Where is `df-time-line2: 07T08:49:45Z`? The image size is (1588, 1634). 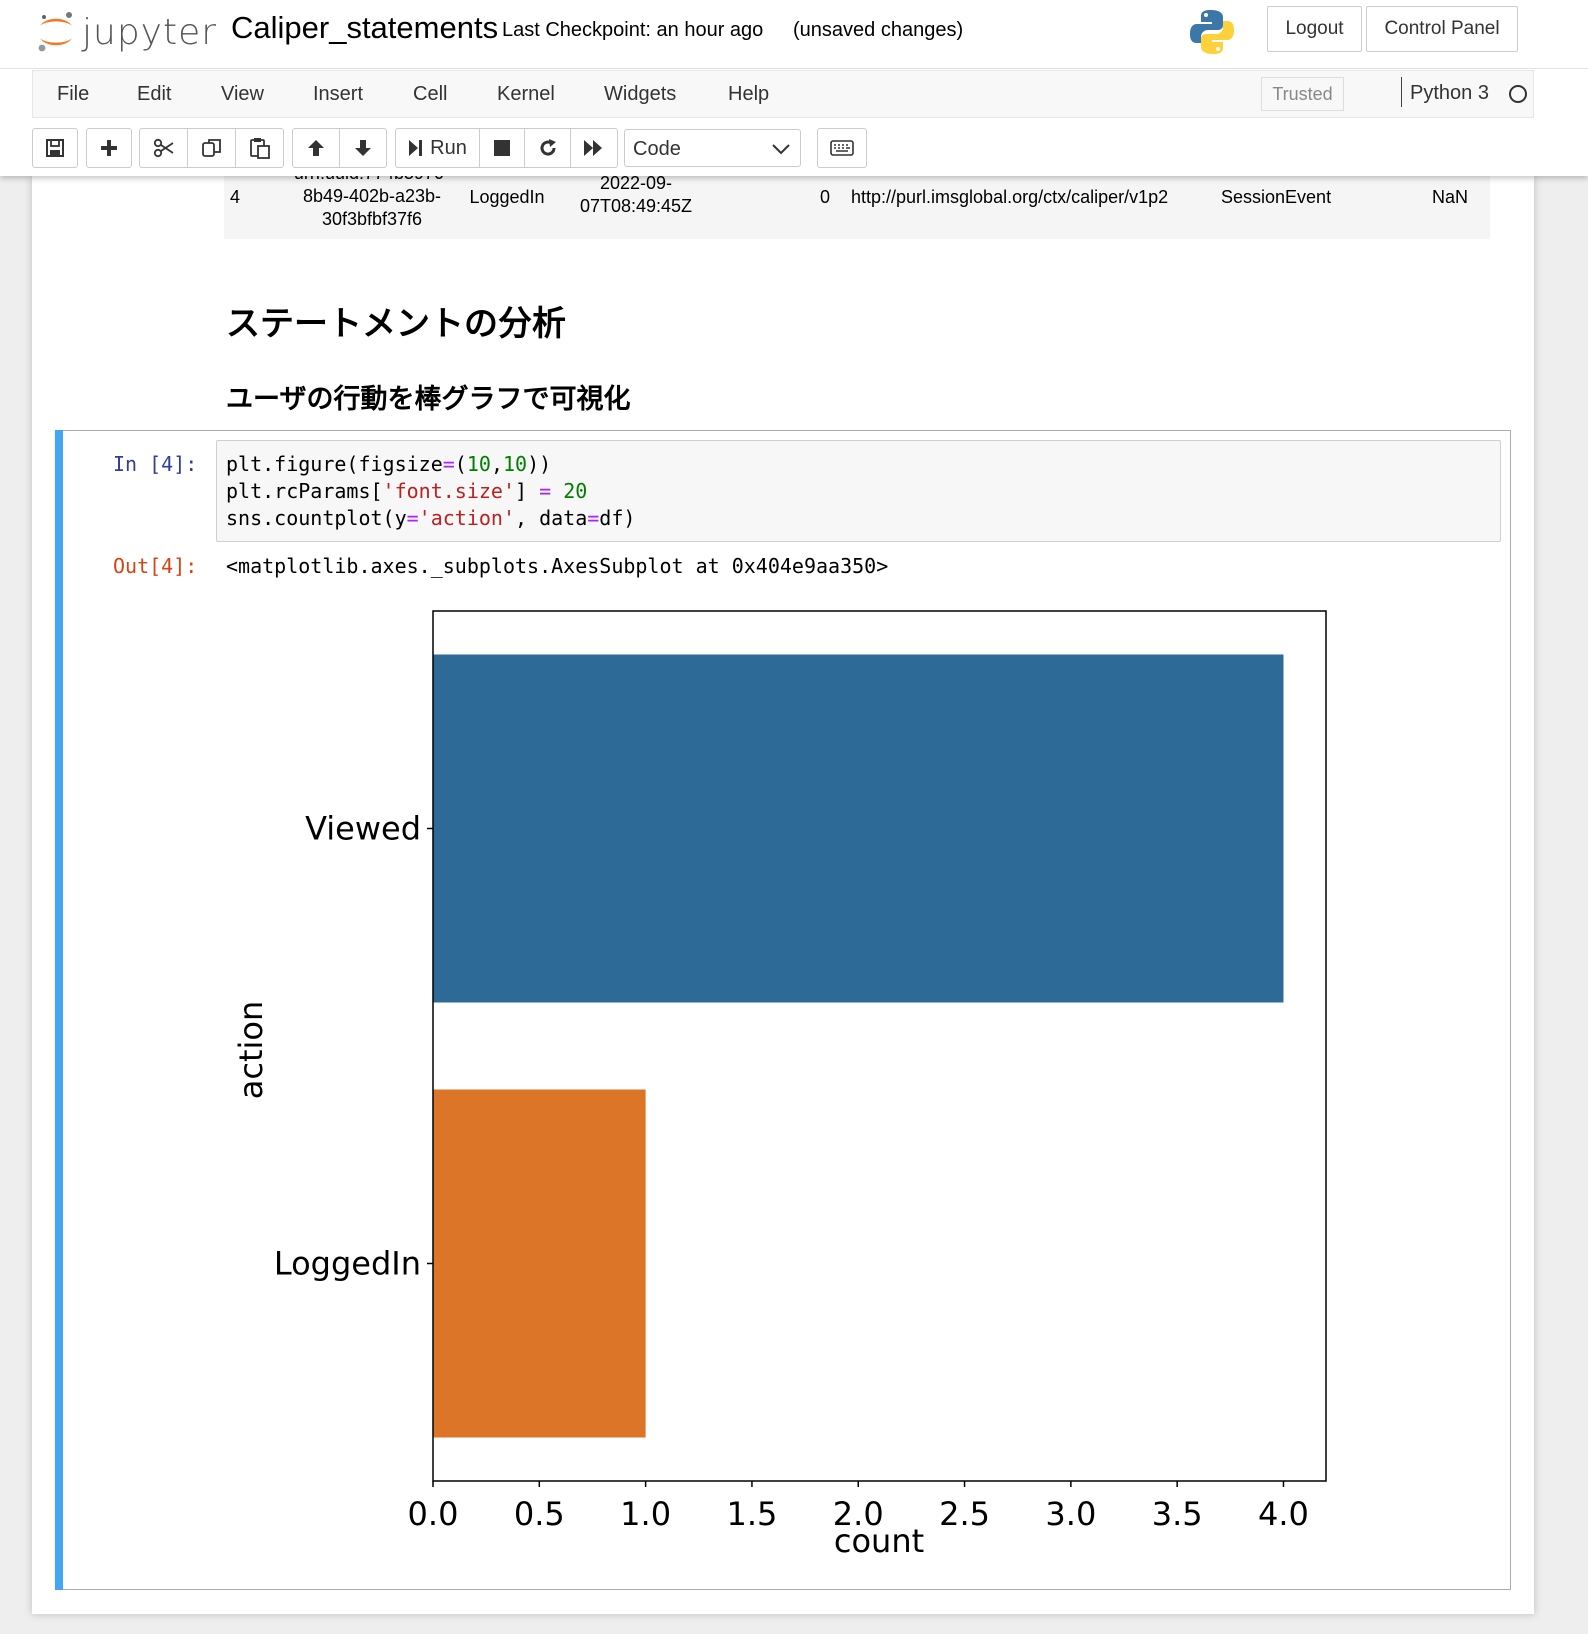
df-time-line2: 07T08:49:45Z is located at coordinates (636, 206).